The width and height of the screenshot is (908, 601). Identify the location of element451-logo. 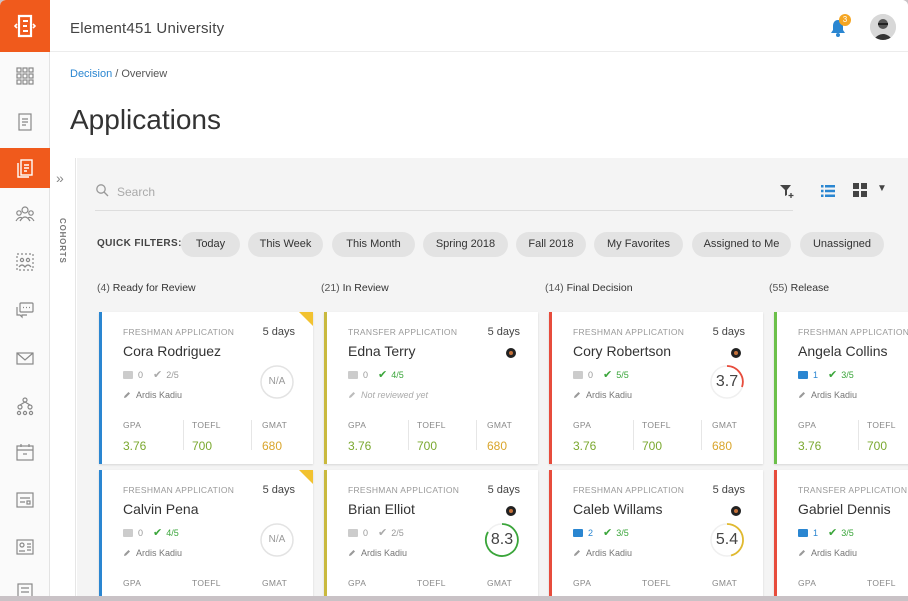
(25, 26).